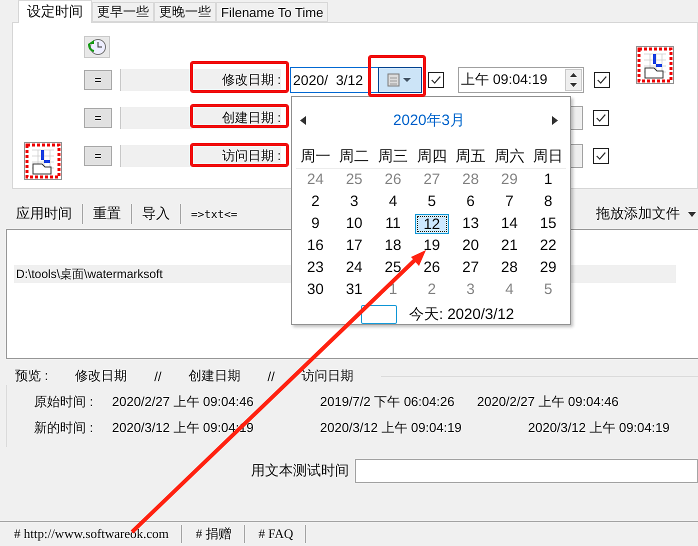 Image resolution: width=698 pixels, height=546 pixels. What do you see at coordinates (509, 156) in the screenshot?
I see `weekday-label: 周六` at bounding box center [509, 156].